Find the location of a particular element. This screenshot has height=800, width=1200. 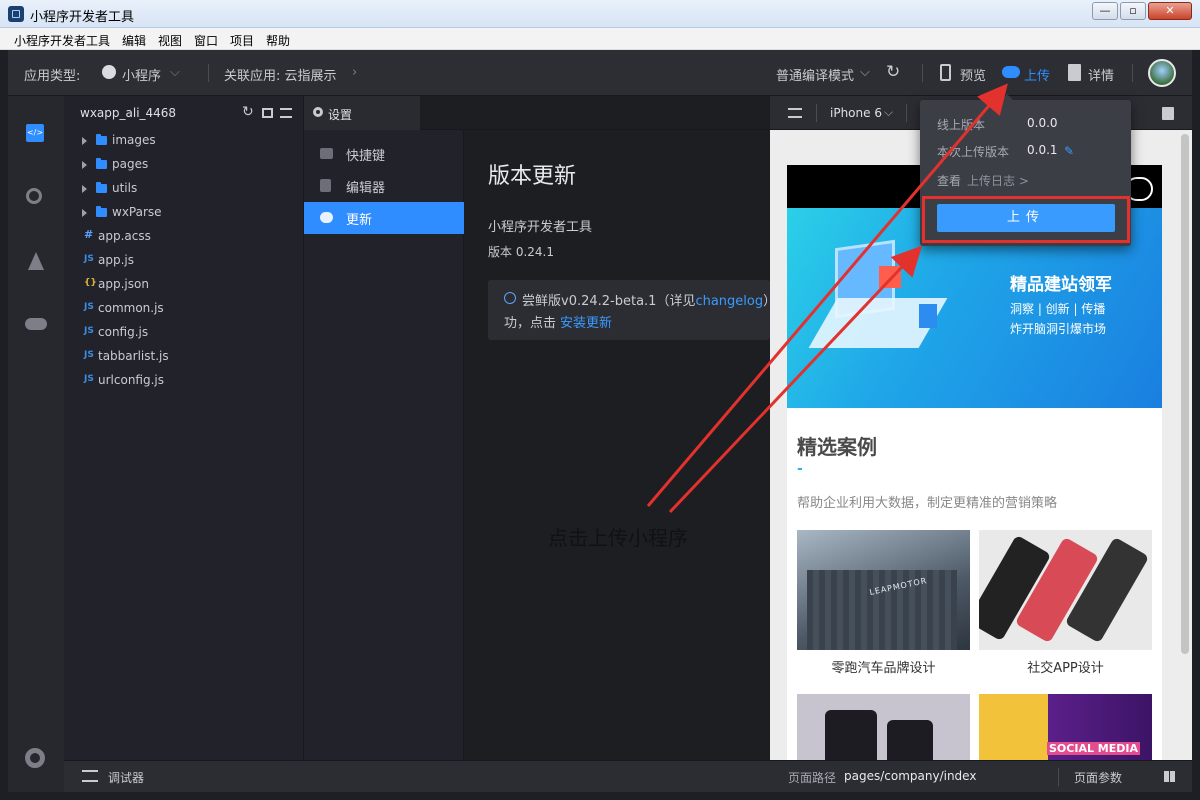

details-icon is located at coordinates (1074, 72).